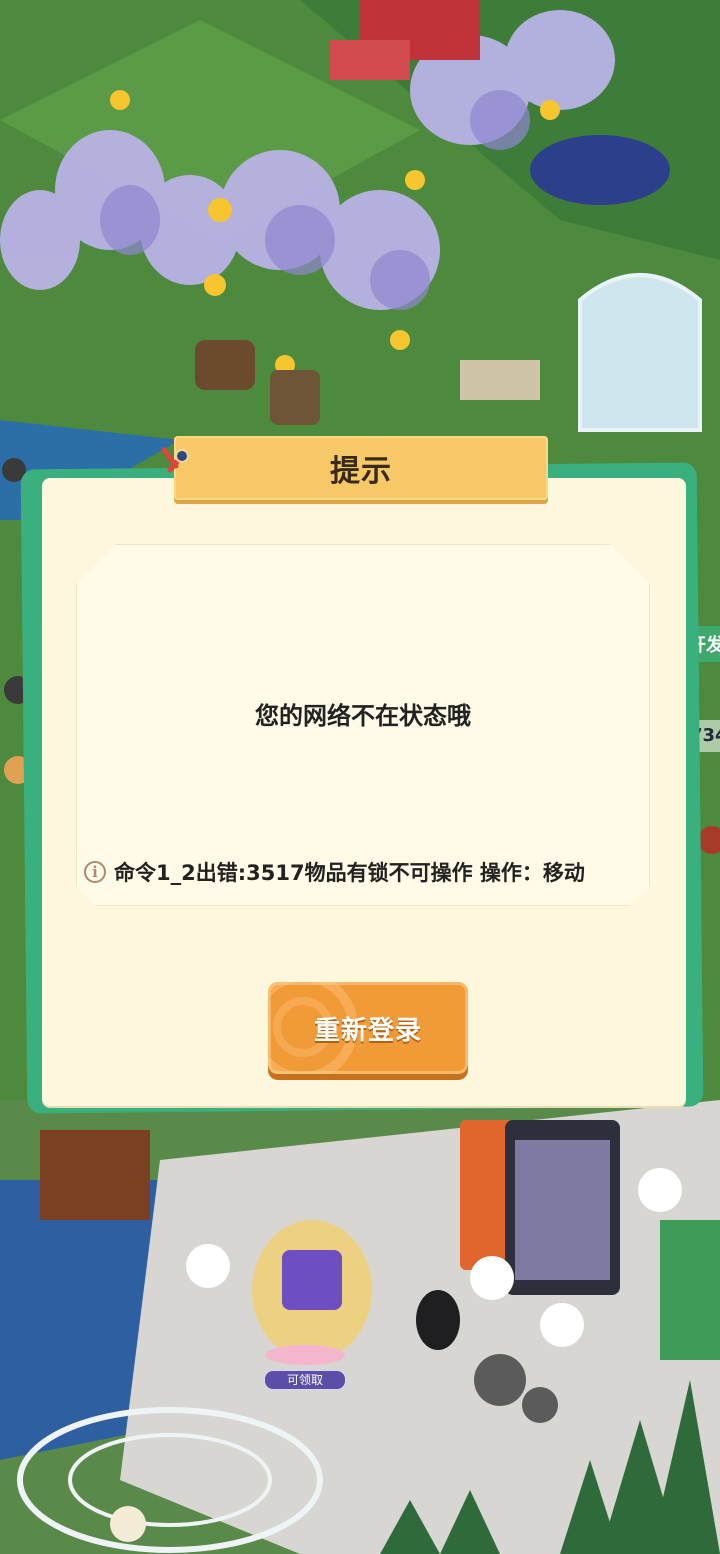 The width and height of the screenshot is (720, 1554). Describe the element at coordinates (349, 873) in the screenshot. I see `error-detail-text: 命令1_2出错:3517物品有锁不可操作 操作：移动` at that location.